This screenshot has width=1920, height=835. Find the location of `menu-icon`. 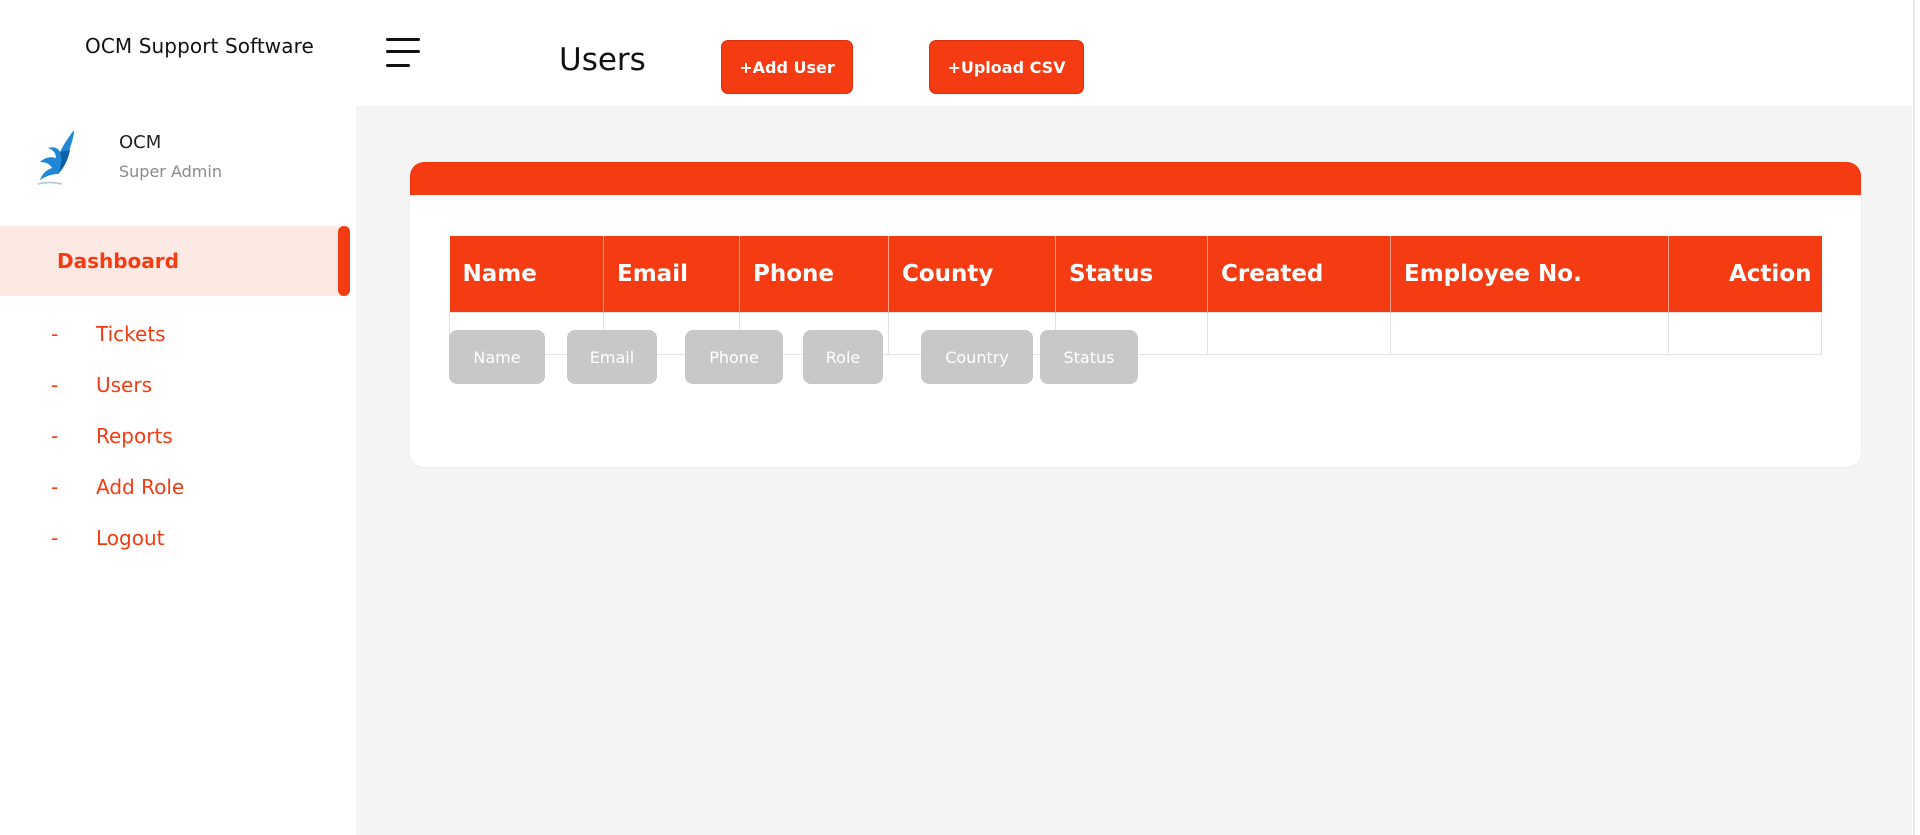

menu-icon is located at coordinates (404, 54).